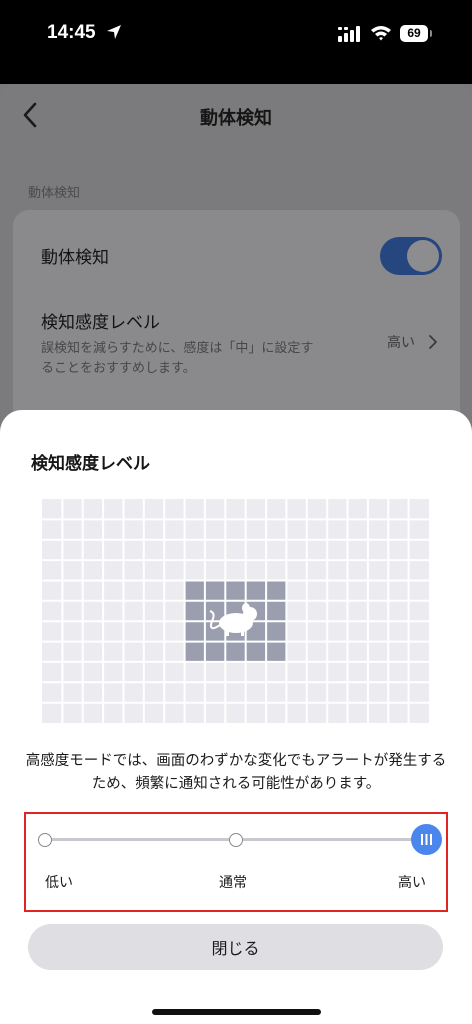 Image resolution: width=472 pixels, height=1024 pixels. Describe the element at coordinates (236, 840) in the screenshot. I see `slider-stop-normal` at that location.